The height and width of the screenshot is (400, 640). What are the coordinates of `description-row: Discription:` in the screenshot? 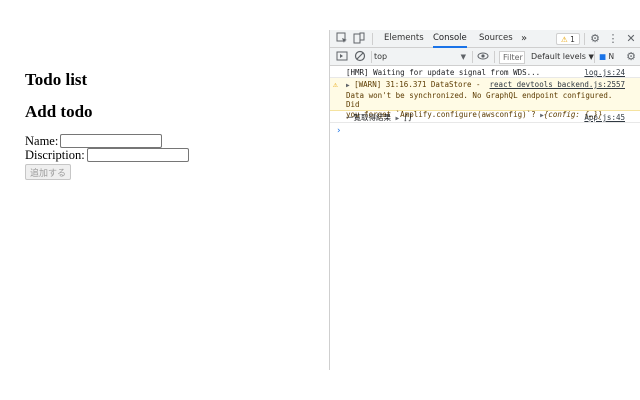 It's located at (107, 155).